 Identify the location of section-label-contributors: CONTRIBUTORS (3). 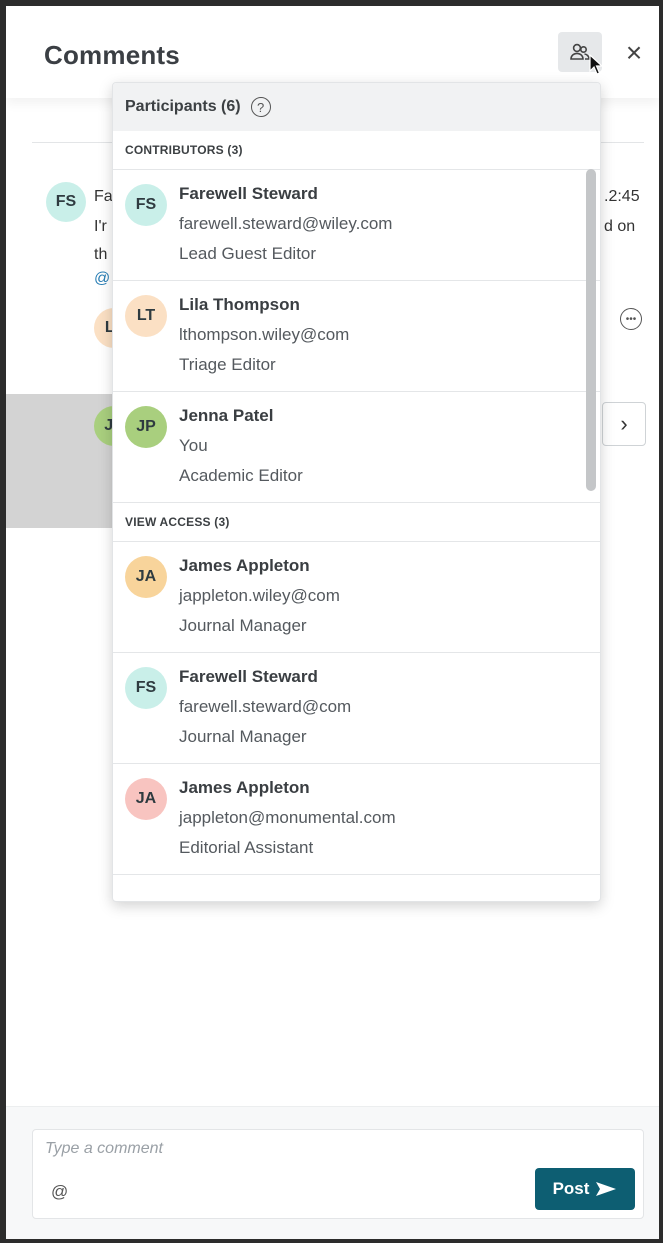
(184, 150).